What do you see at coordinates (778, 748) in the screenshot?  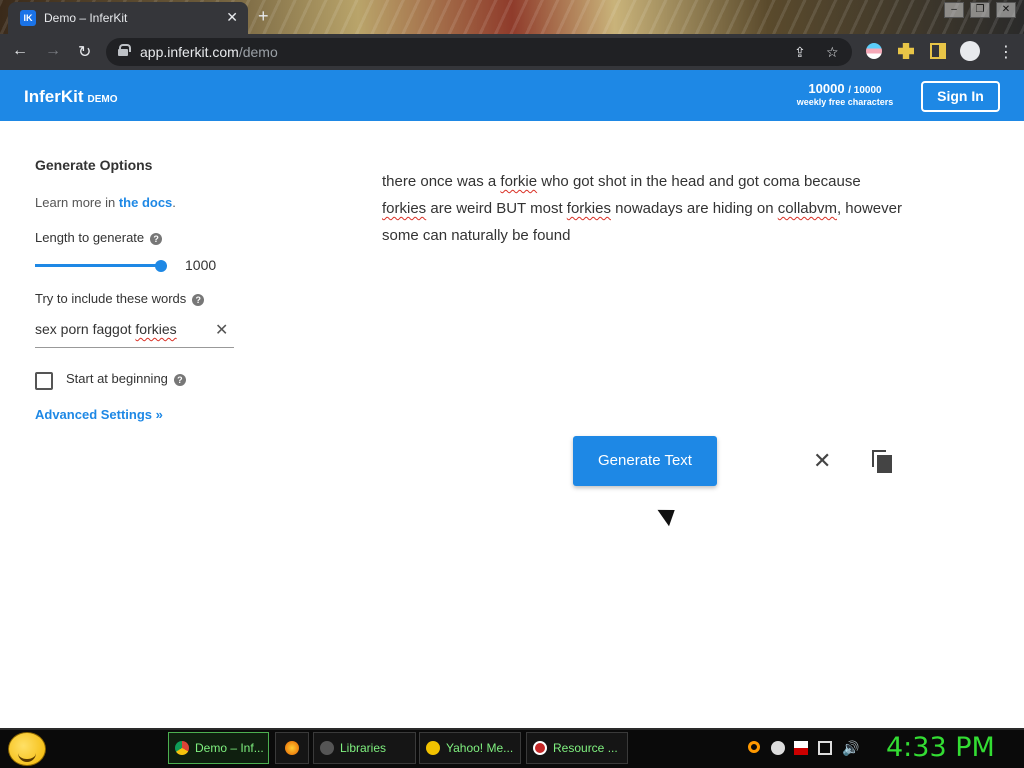 I see `tray-status-icon` at bounding box center [778, 748].